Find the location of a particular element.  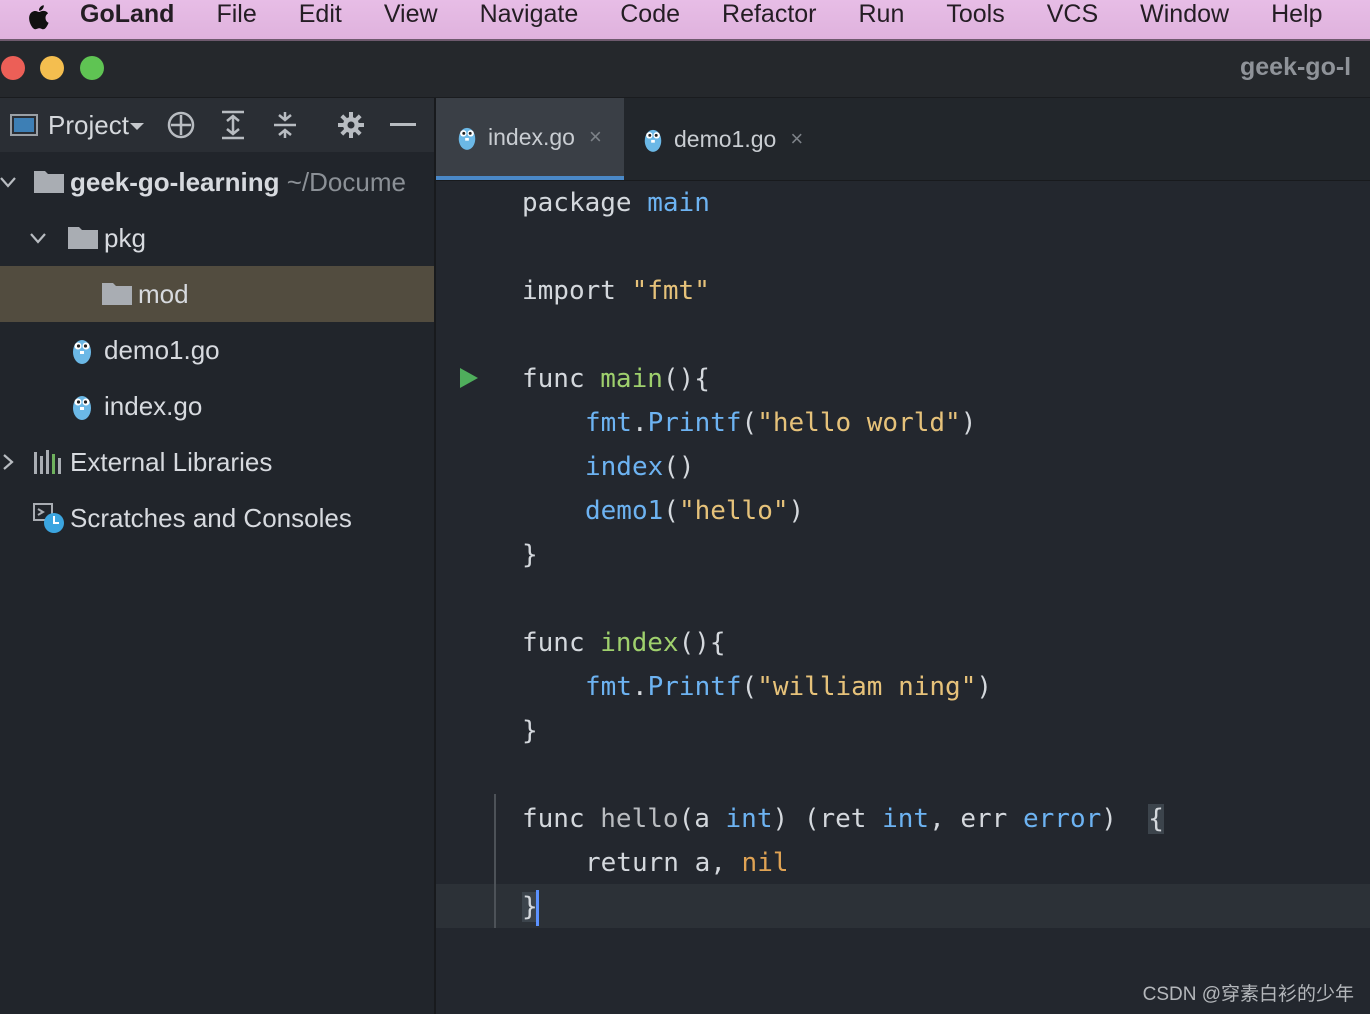

tree-item-label: index.go is located at coordinates (153, 405).